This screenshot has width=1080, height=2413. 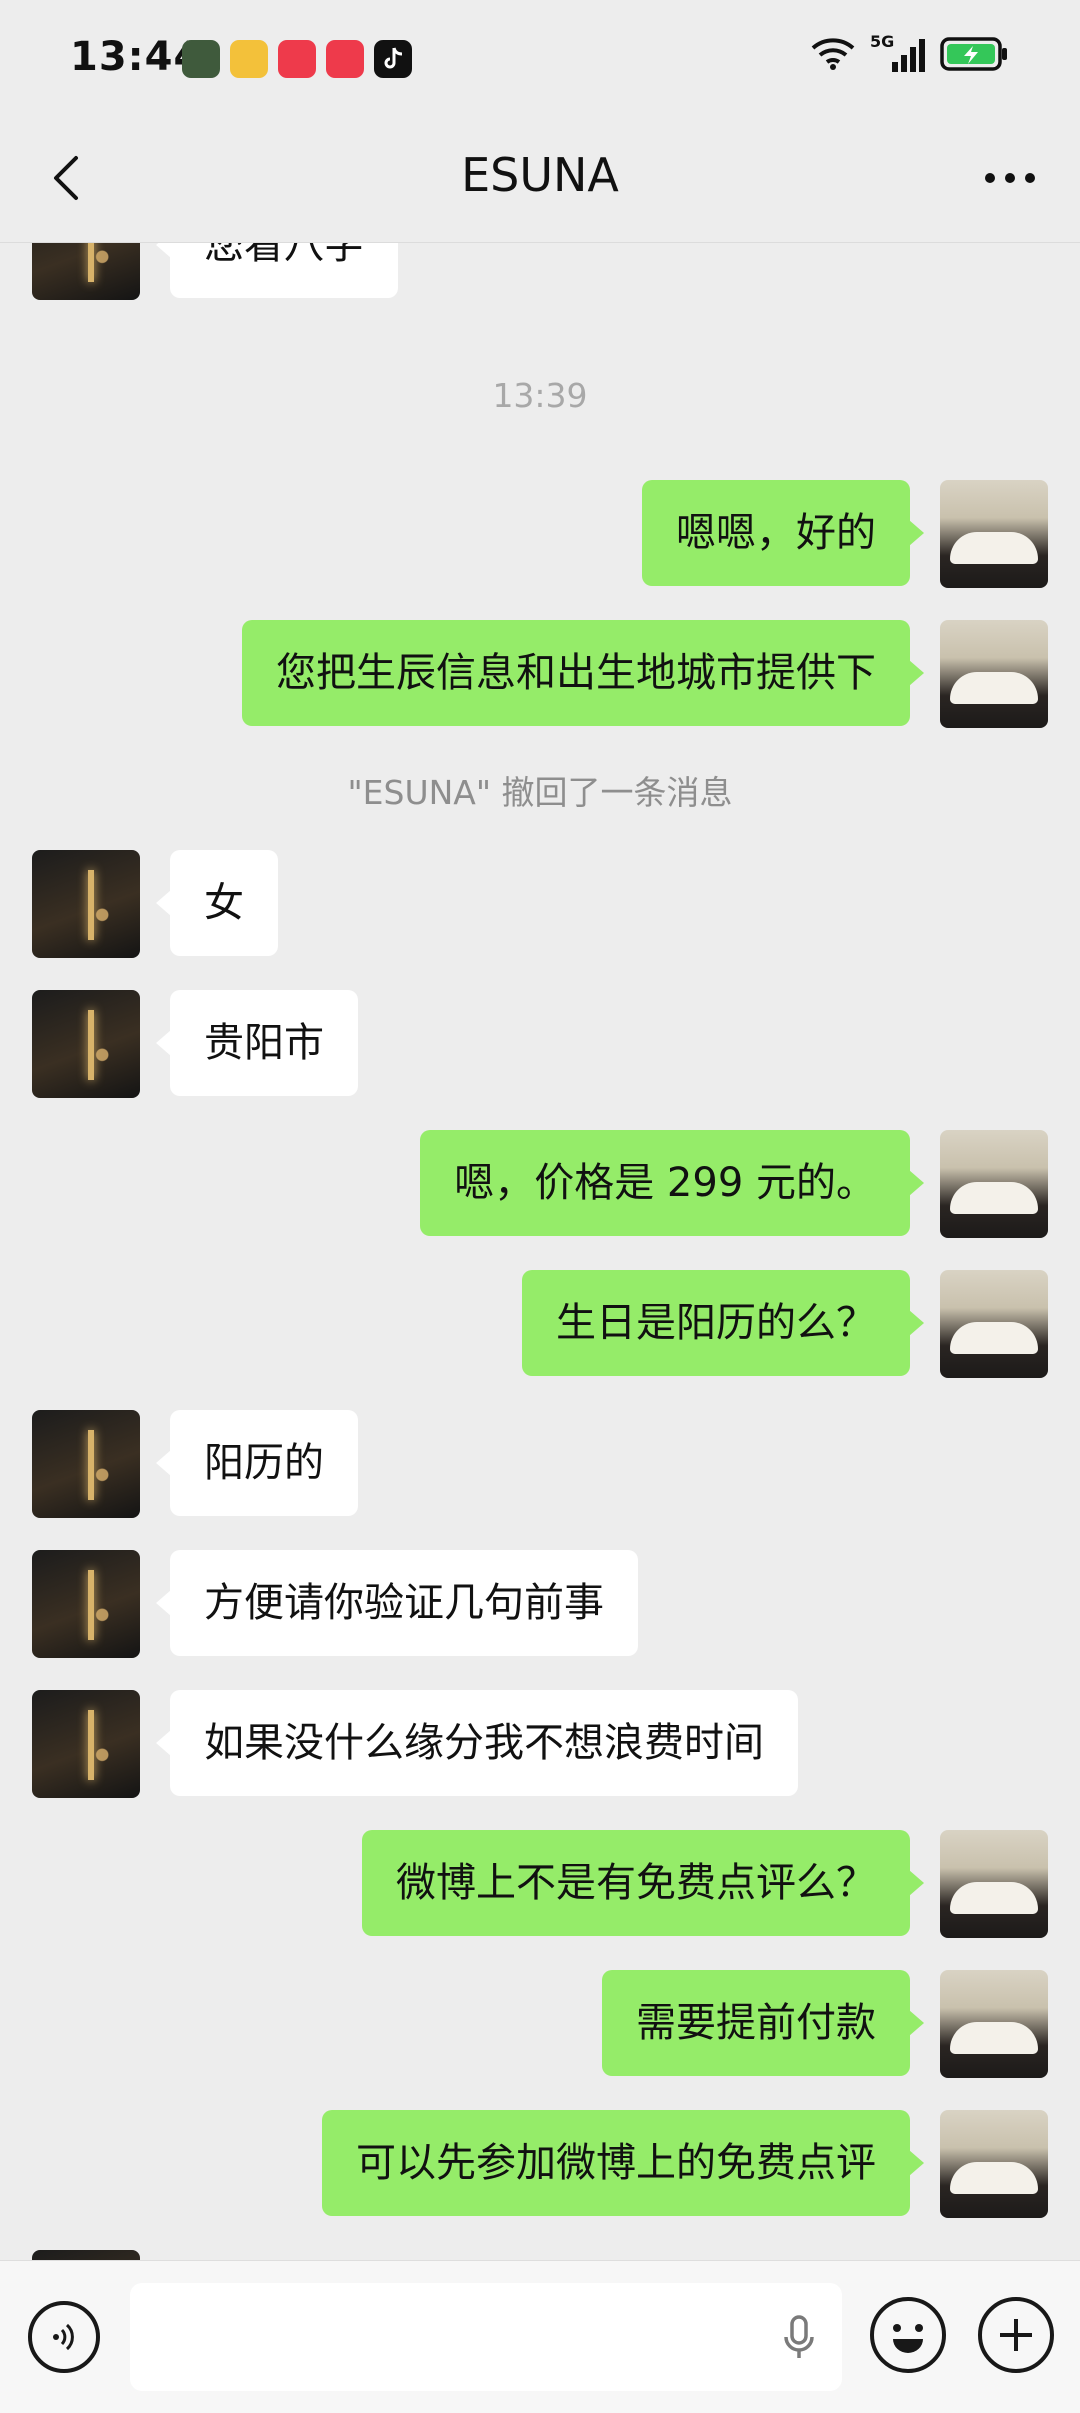 I want to click on emoji-button, so click(x=908, y=2335).